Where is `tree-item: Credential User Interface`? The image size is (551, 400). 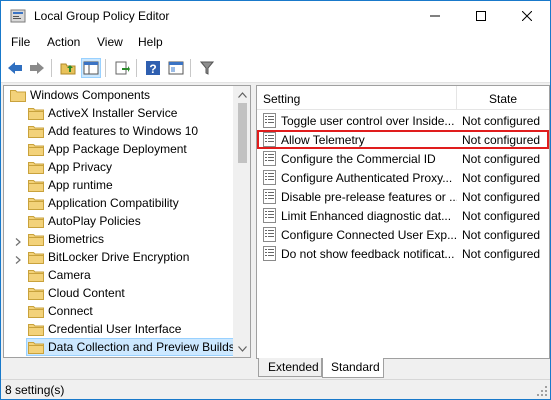 tree-item: Credential User Interface is located at coordinates (120, 329).